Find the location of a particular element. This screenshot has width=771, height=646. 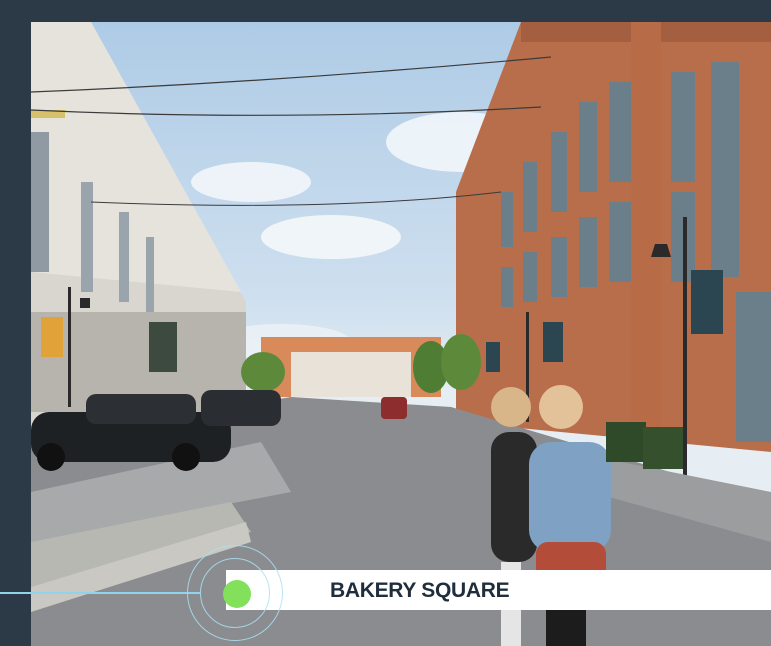

location-label-bar: BAKERY SQUARE is located at coordinates (498, 590).